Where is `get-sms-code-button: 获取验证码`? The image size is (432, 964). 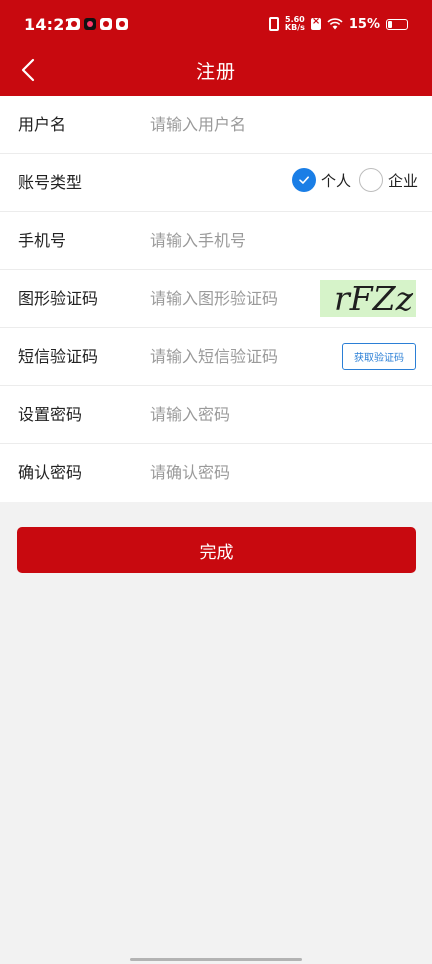 get-sms-code-button: 获取验证码 is located at coordinates (379, 356).